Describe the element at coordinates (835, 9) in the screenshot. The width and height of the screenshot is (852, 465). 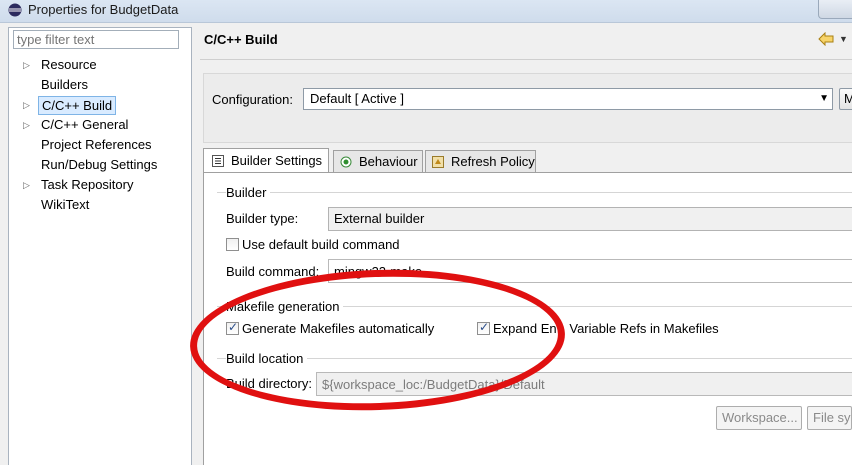
I see `close-window-button` at that location.